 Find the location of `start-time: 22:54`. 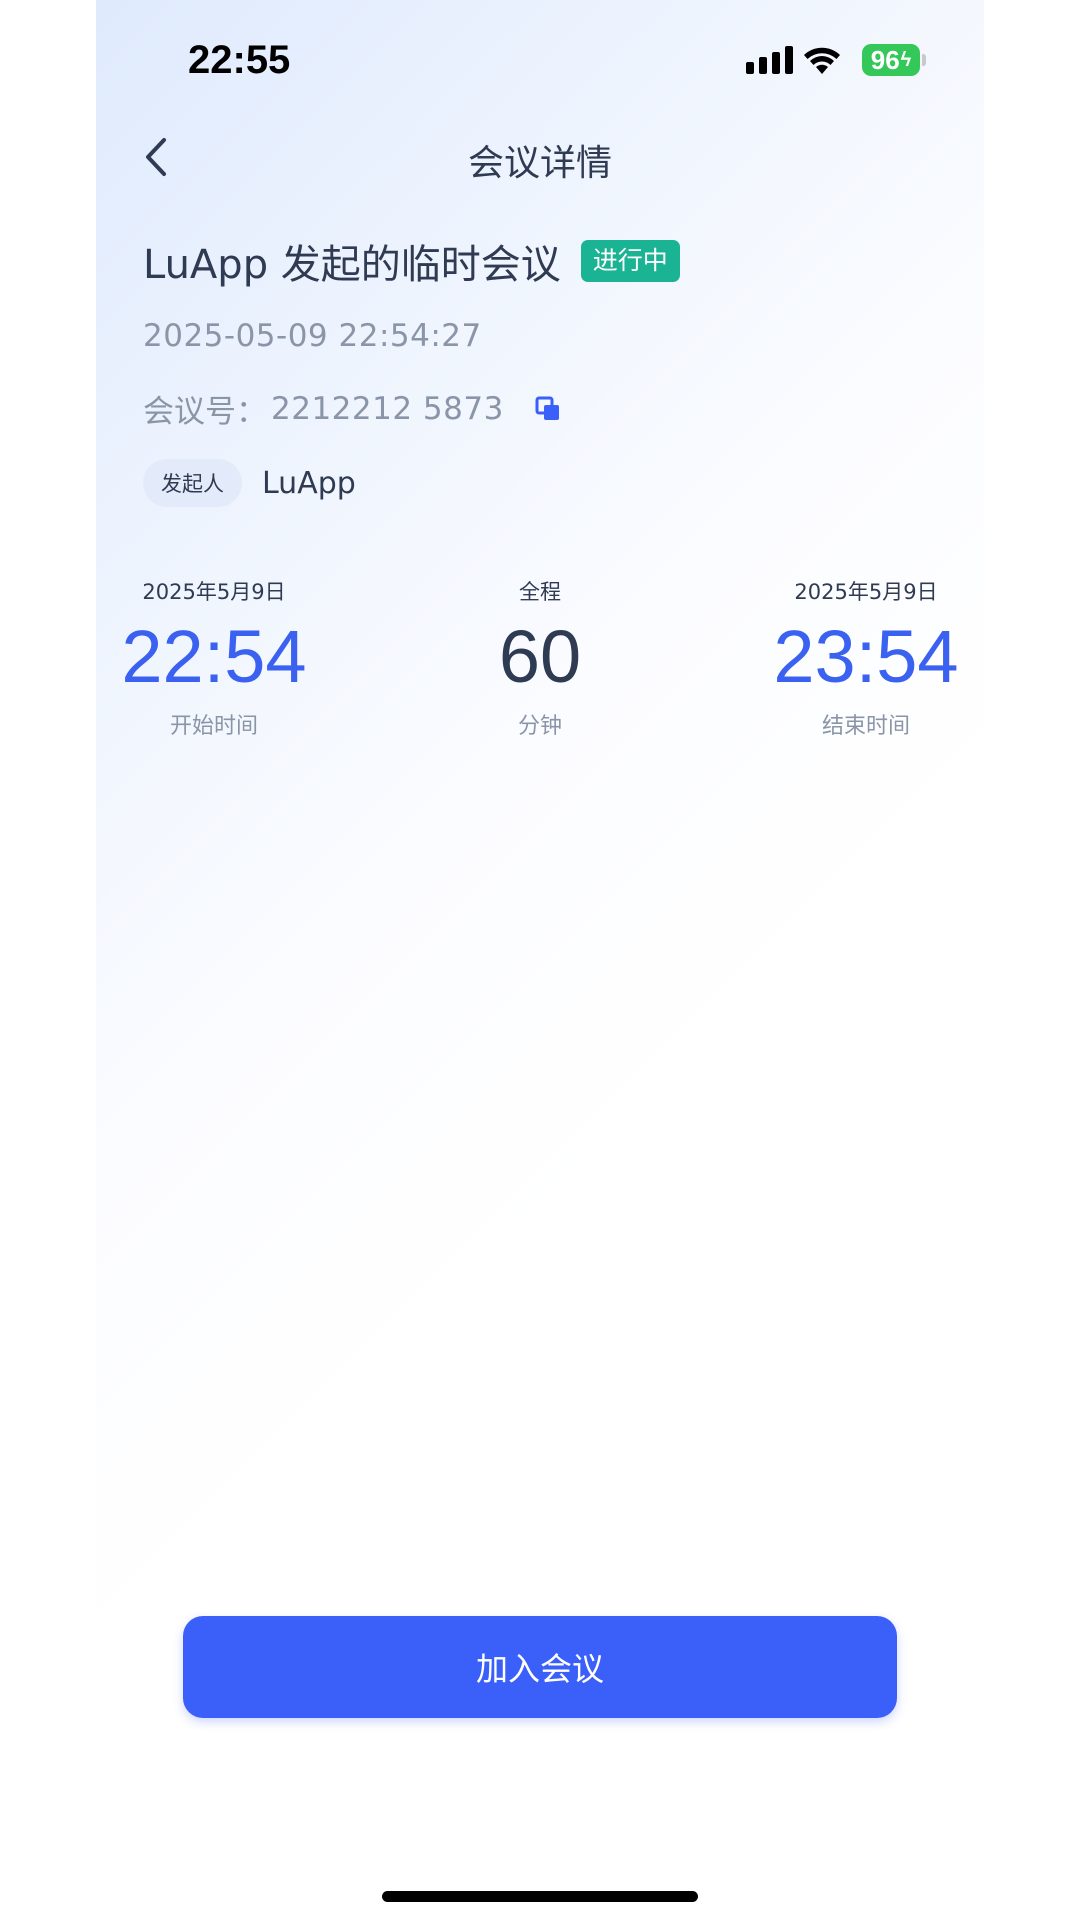

start-time: 22:54 is located at coordinates (214, 656).